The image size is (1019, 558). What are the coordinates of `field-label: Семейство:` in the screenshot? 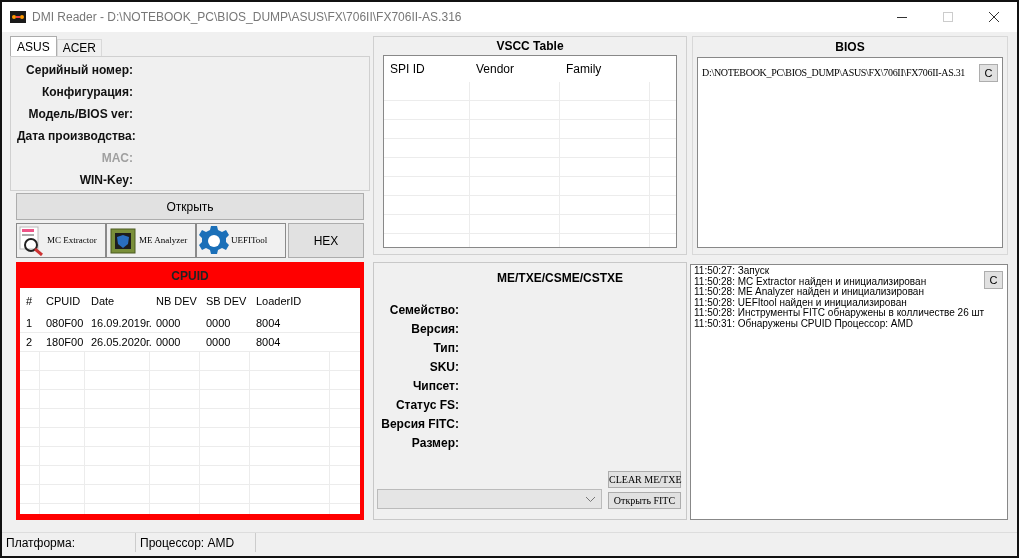 It's located at (423, 309).